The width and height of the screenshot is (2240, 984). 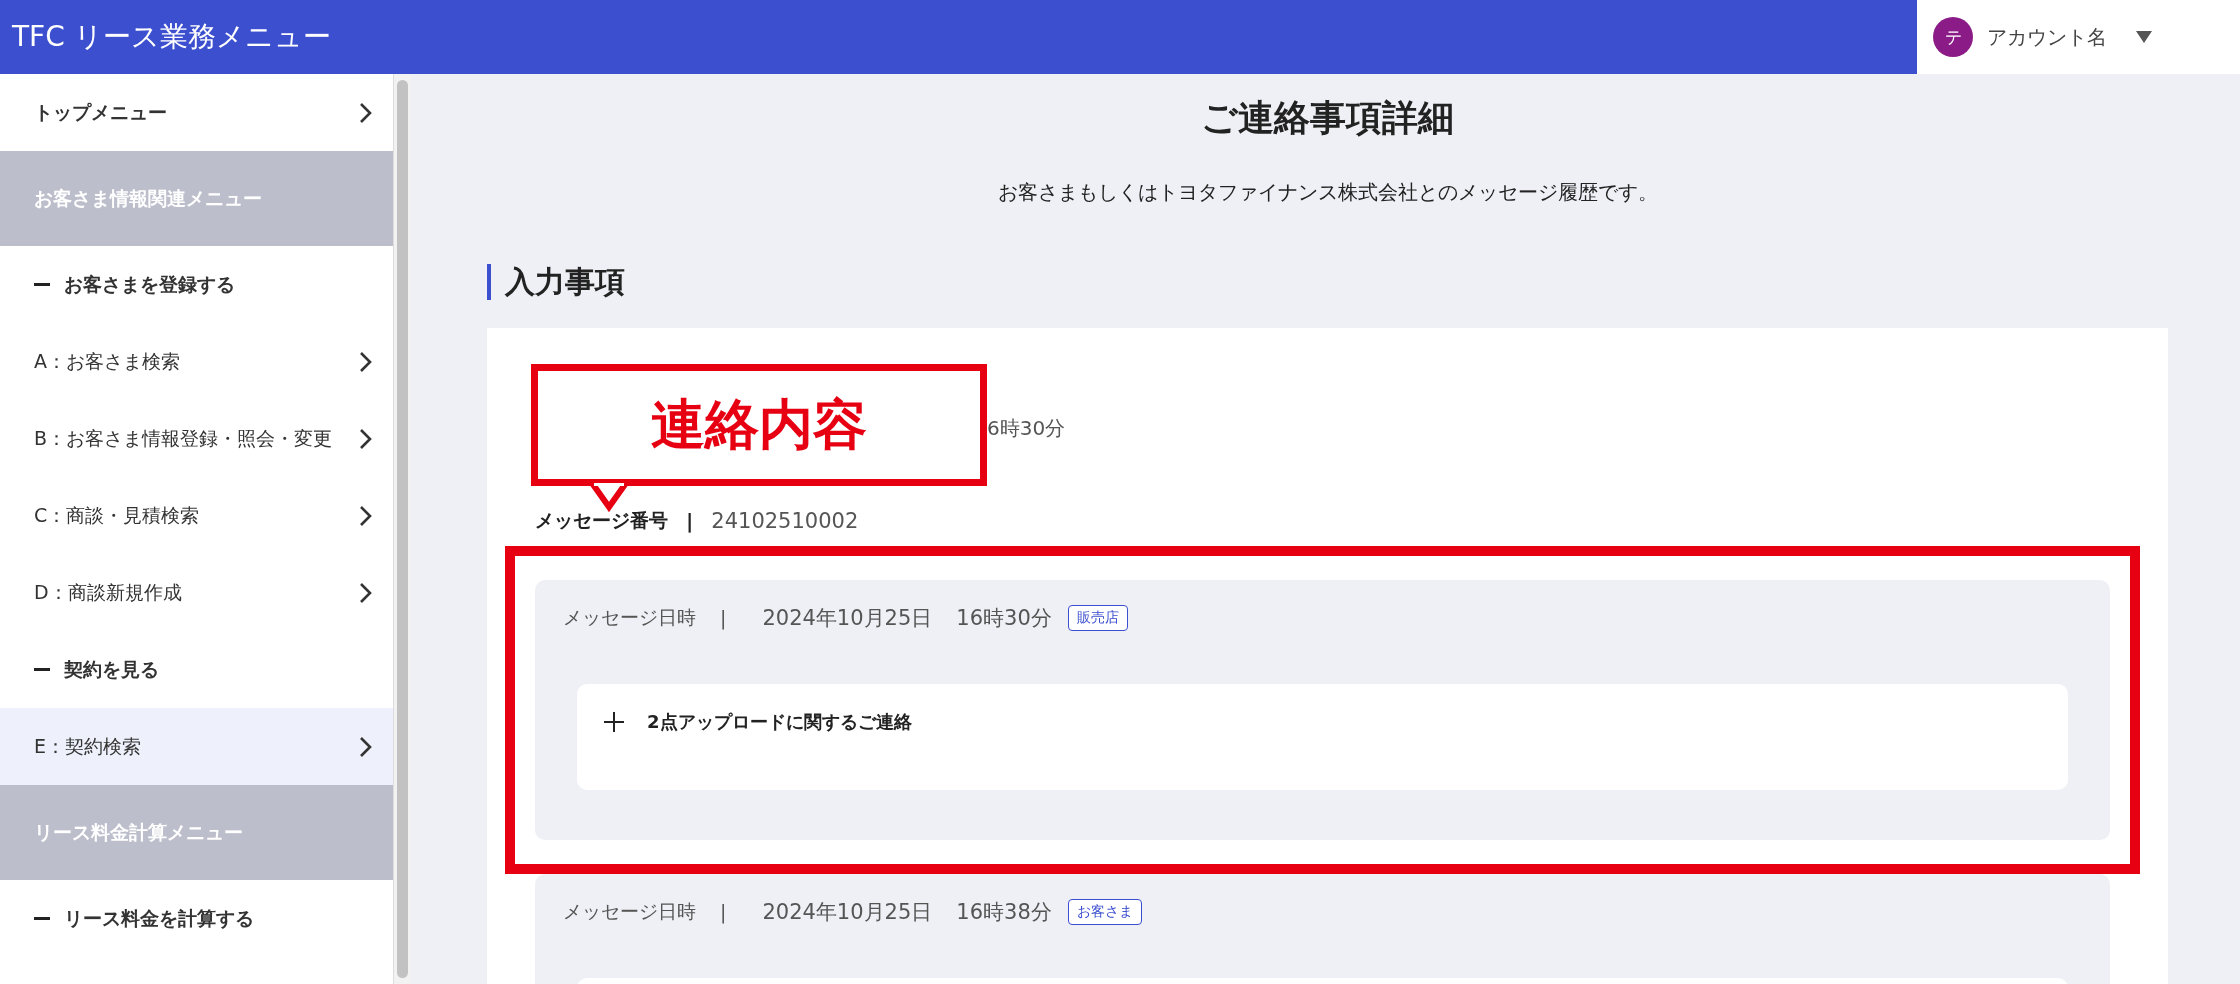 I want to click on message-subject: 2点アップロードに関するご連絡, so click(x=779, y=722).